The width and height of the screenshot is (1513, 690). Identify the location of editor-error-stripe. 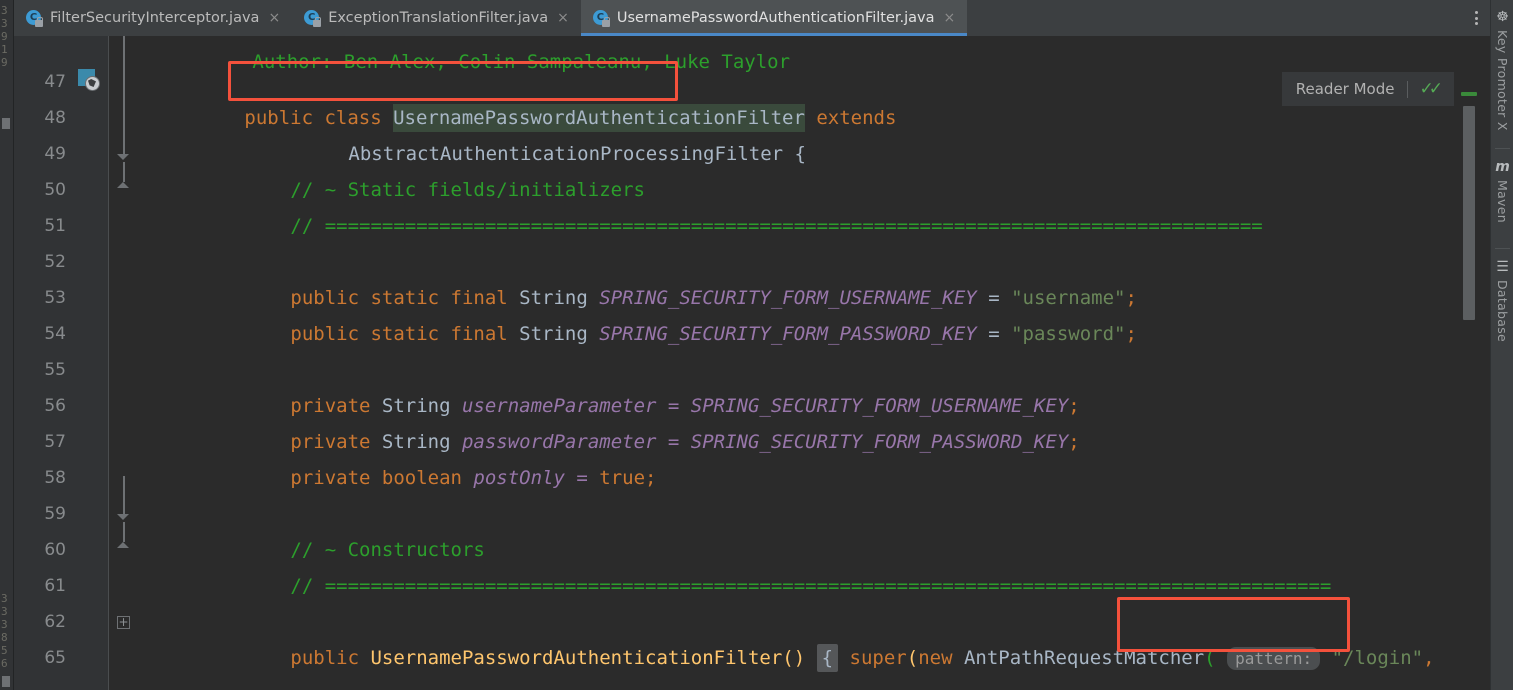
(1472, 381).